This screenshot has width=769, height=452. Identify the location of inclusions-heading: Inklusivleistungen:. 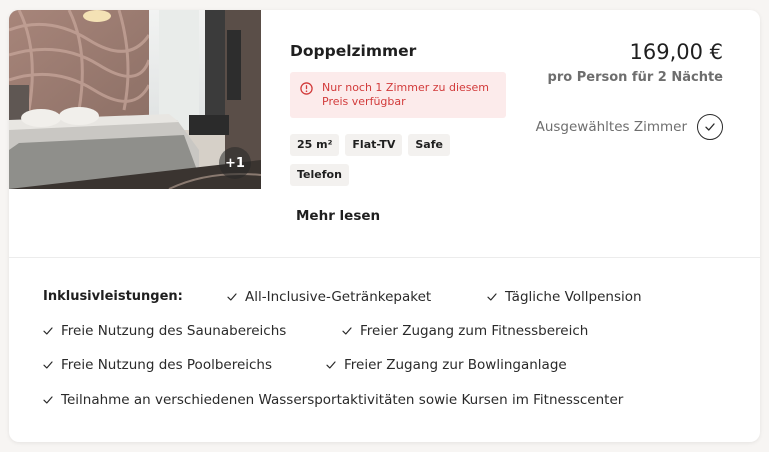
(113, 296).